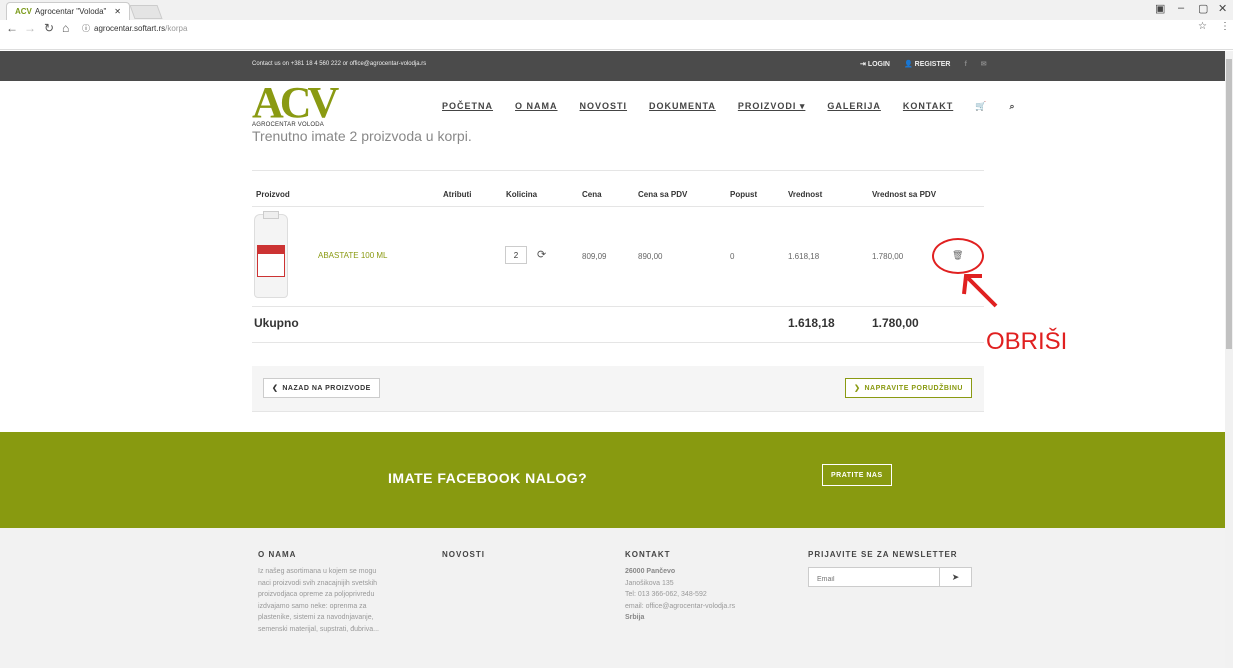  What do you see at coordinates (464, 554) in the screenshot?
I see `footer-news-title: NOVOSTI` at bounding box center [464, 554].